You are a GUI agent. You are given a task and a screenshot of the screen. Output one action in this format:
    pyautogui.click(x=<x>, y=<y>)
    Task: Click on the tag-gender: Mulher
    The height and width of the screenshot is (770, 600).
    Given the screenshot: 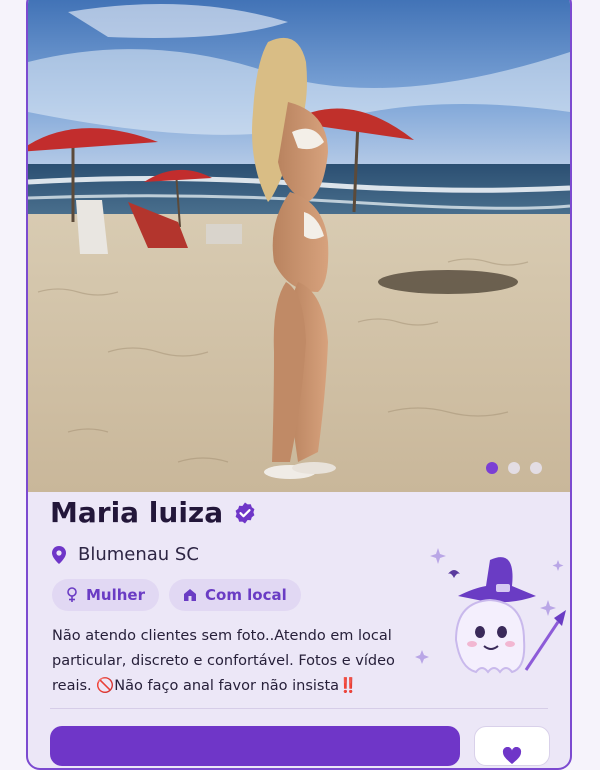 What is the action you would take?
    pyautogui.click(x=105, y=595)
    